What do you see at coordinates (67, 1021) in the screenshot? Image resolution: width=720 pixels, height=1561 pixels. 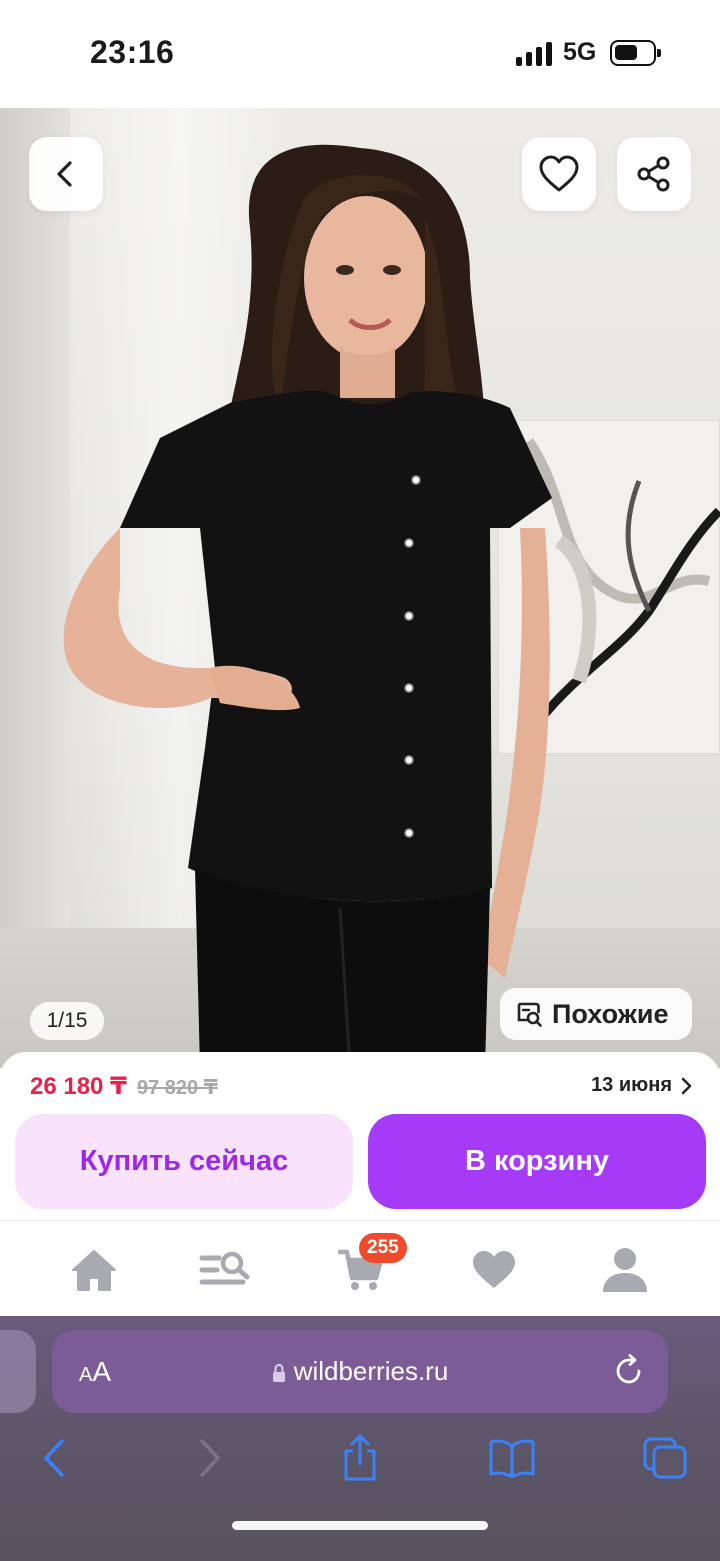 I see `image-counter: 1/15` at bounding box center [67, 1021].